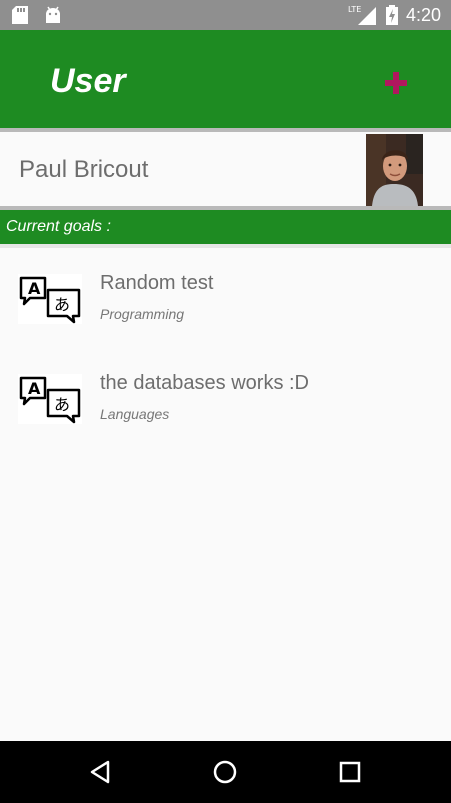  What do you see at coordinates (20, 15) in the screenshot?
I see `sd-card-icon` at bounding box center [20, 15].